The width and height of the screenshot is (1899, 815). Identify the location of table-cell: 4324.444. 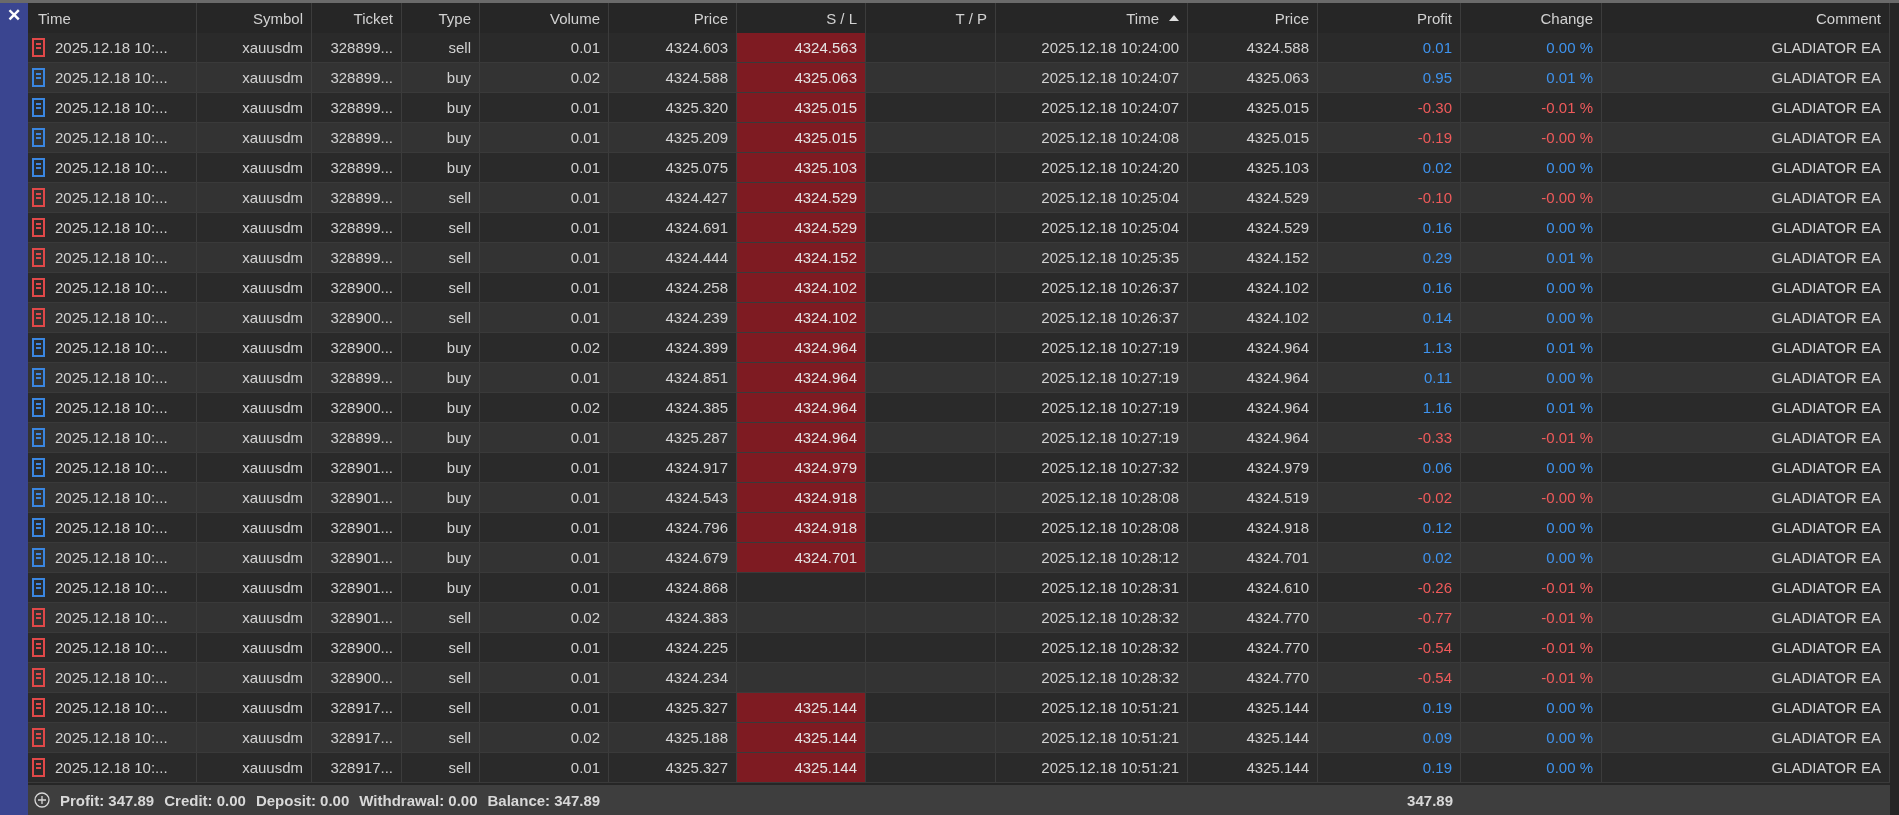
(696, 257).